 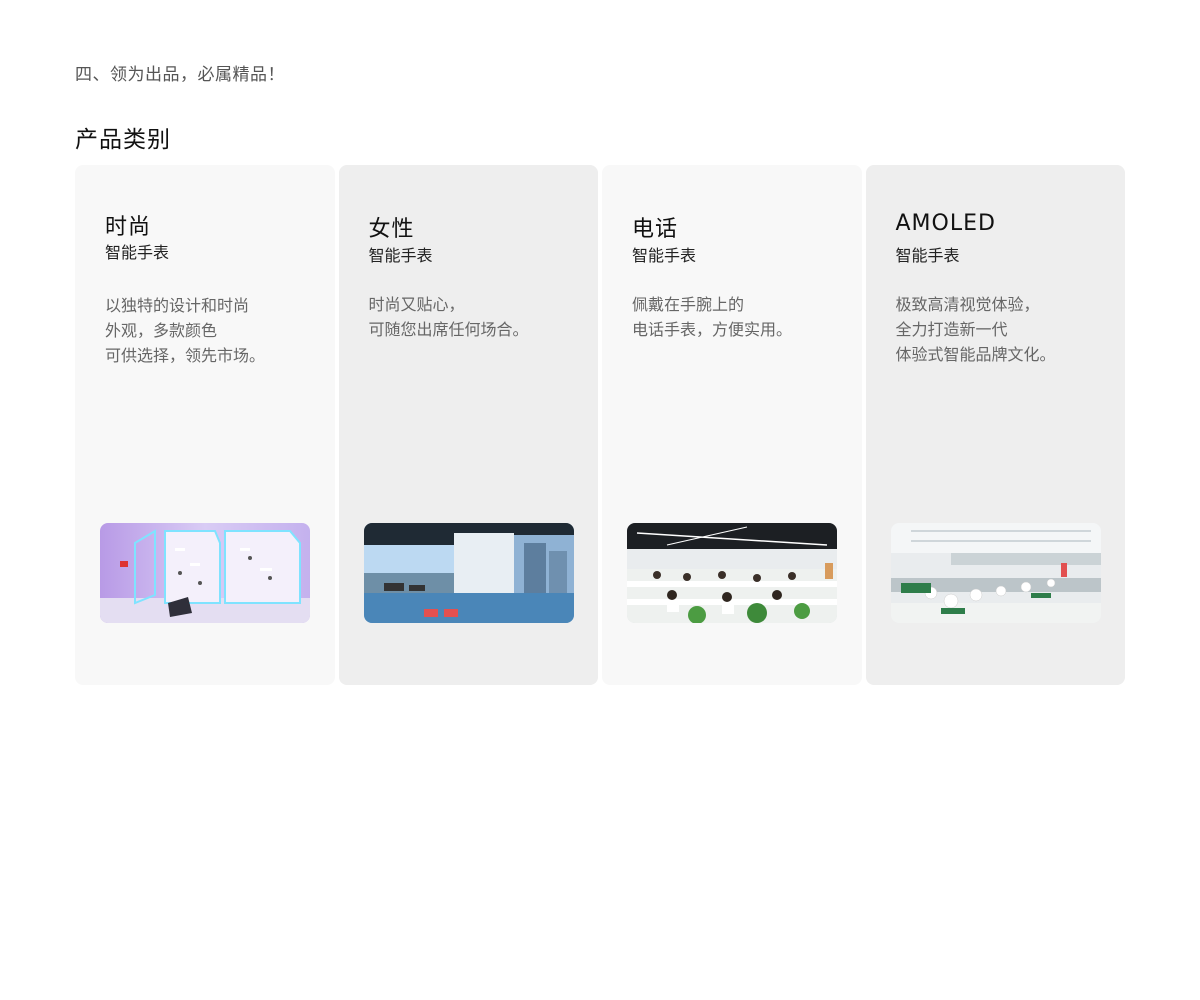 What do you see at coordinates (161, 330) in the screenshot?
I see `card-description-line: 外观，多款颜色` at bounding box center [161, 330].